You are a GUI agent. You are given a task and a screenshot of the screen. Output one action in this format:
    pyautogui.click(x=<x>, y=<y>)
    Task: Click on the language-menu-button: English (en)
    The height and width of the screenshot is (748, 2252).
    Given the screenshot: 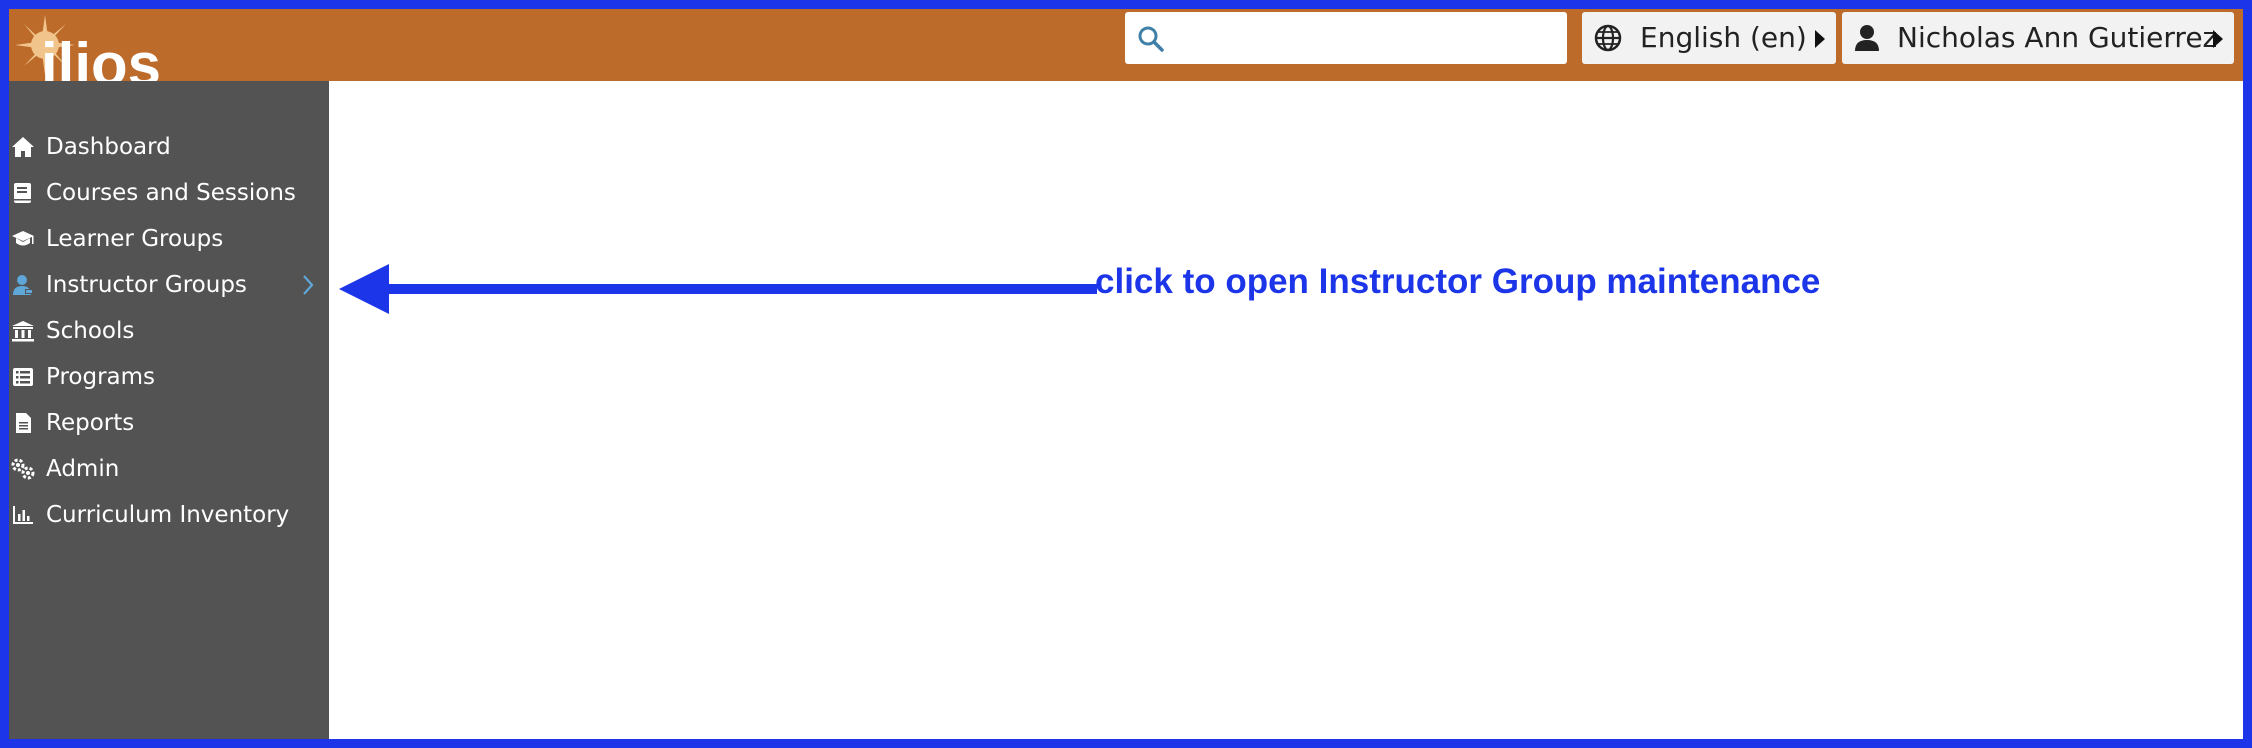 What is the action you would take?
    pyautogui.click(x=1709, y=38)
    